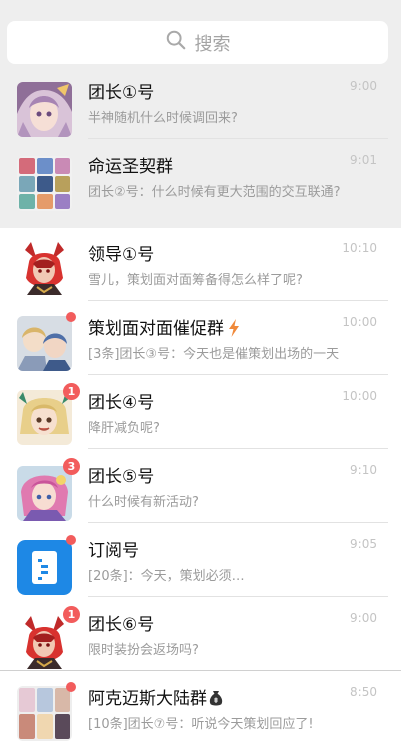  What do you see at coordinates (214, 192) in the screenshot?
I see `conversation-preview: 团长②号：什么时候有更大范围的交互联通?` at bounding box center [214, 192].